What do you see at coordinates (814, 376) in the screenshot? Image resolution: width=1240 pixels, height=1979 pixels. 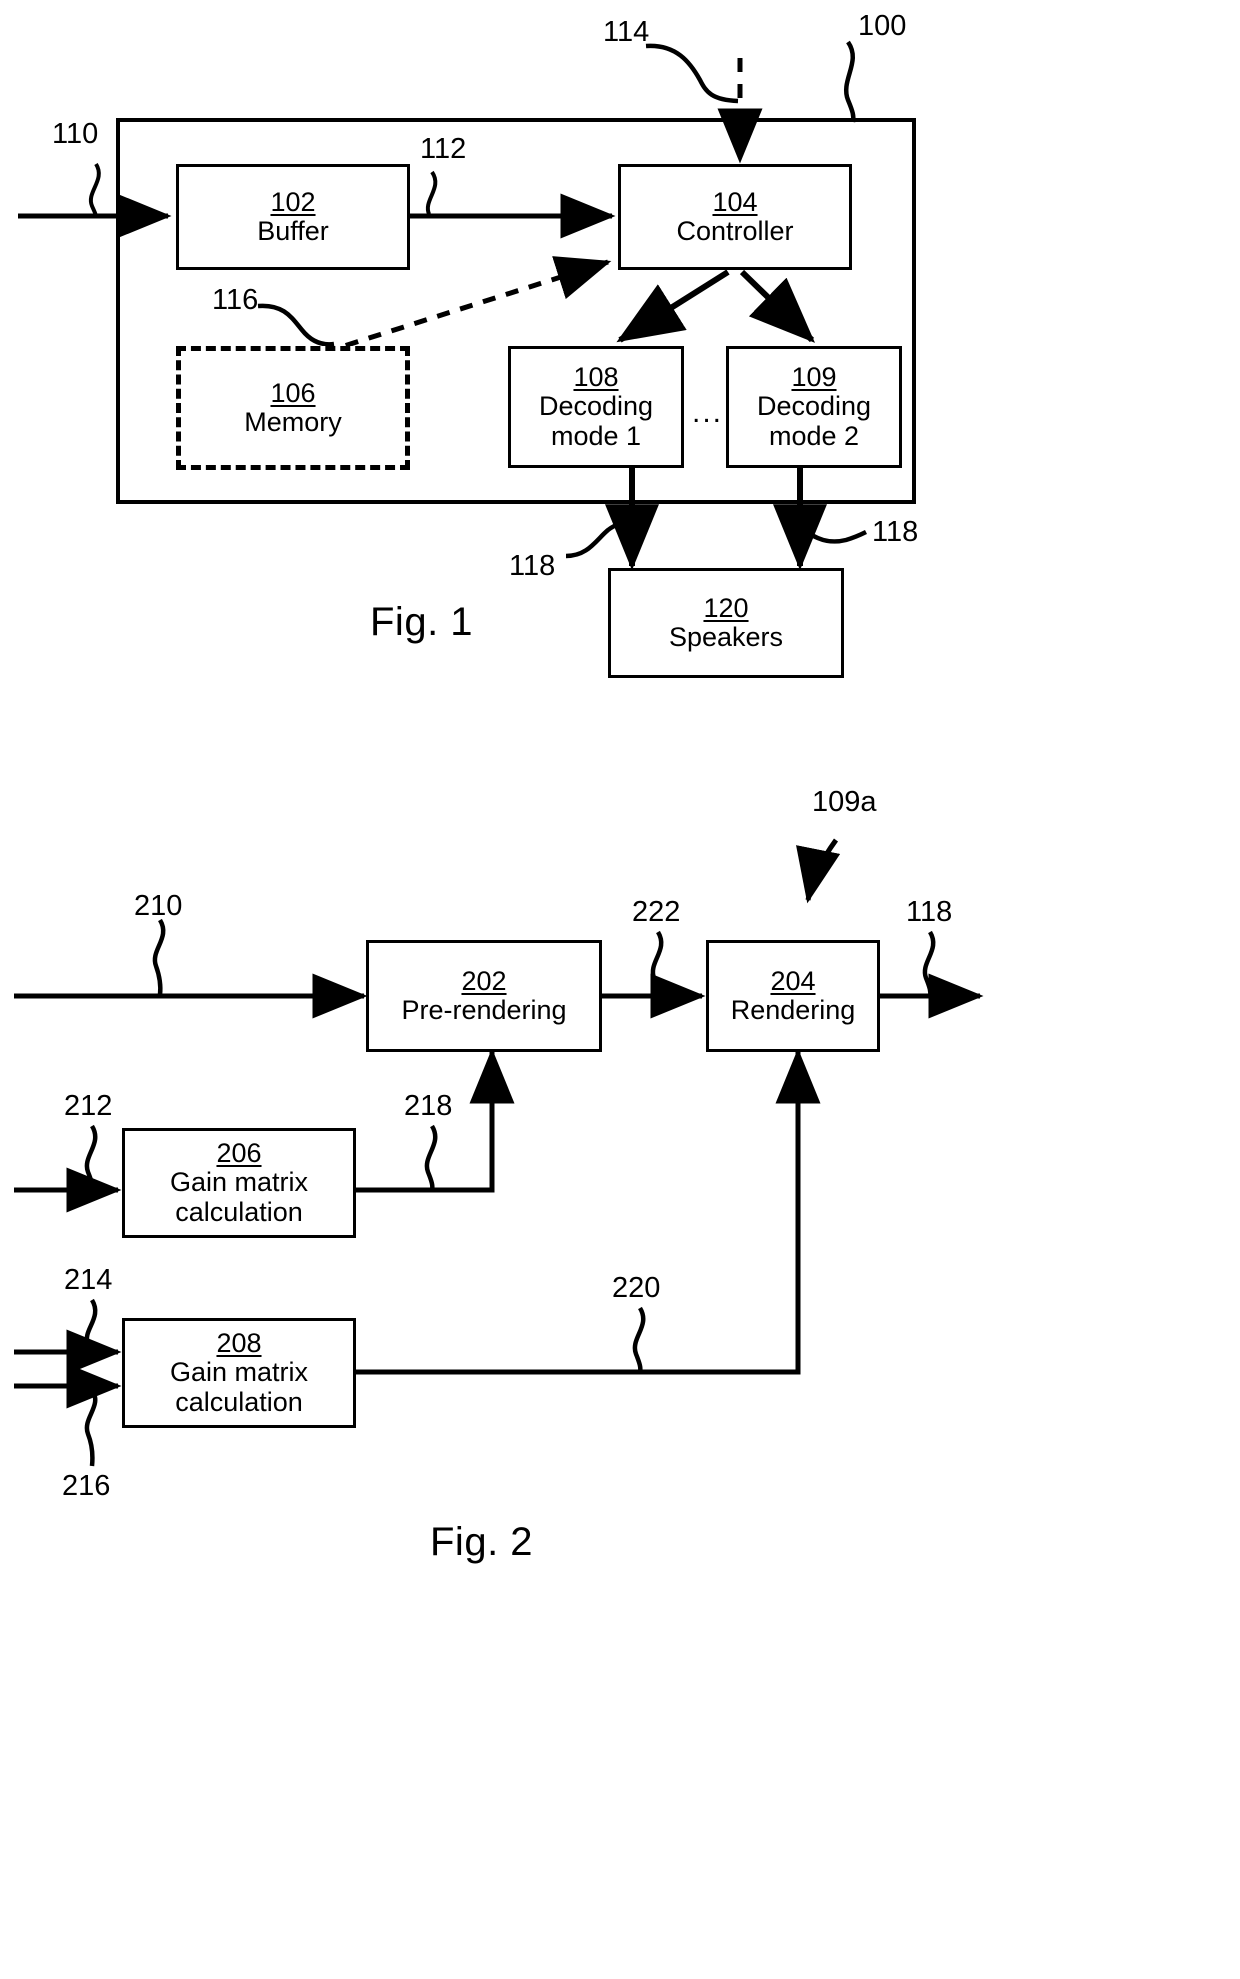 I see `fig1-decoding-mode-2-ref: 109` at bounding box center [814, 376].